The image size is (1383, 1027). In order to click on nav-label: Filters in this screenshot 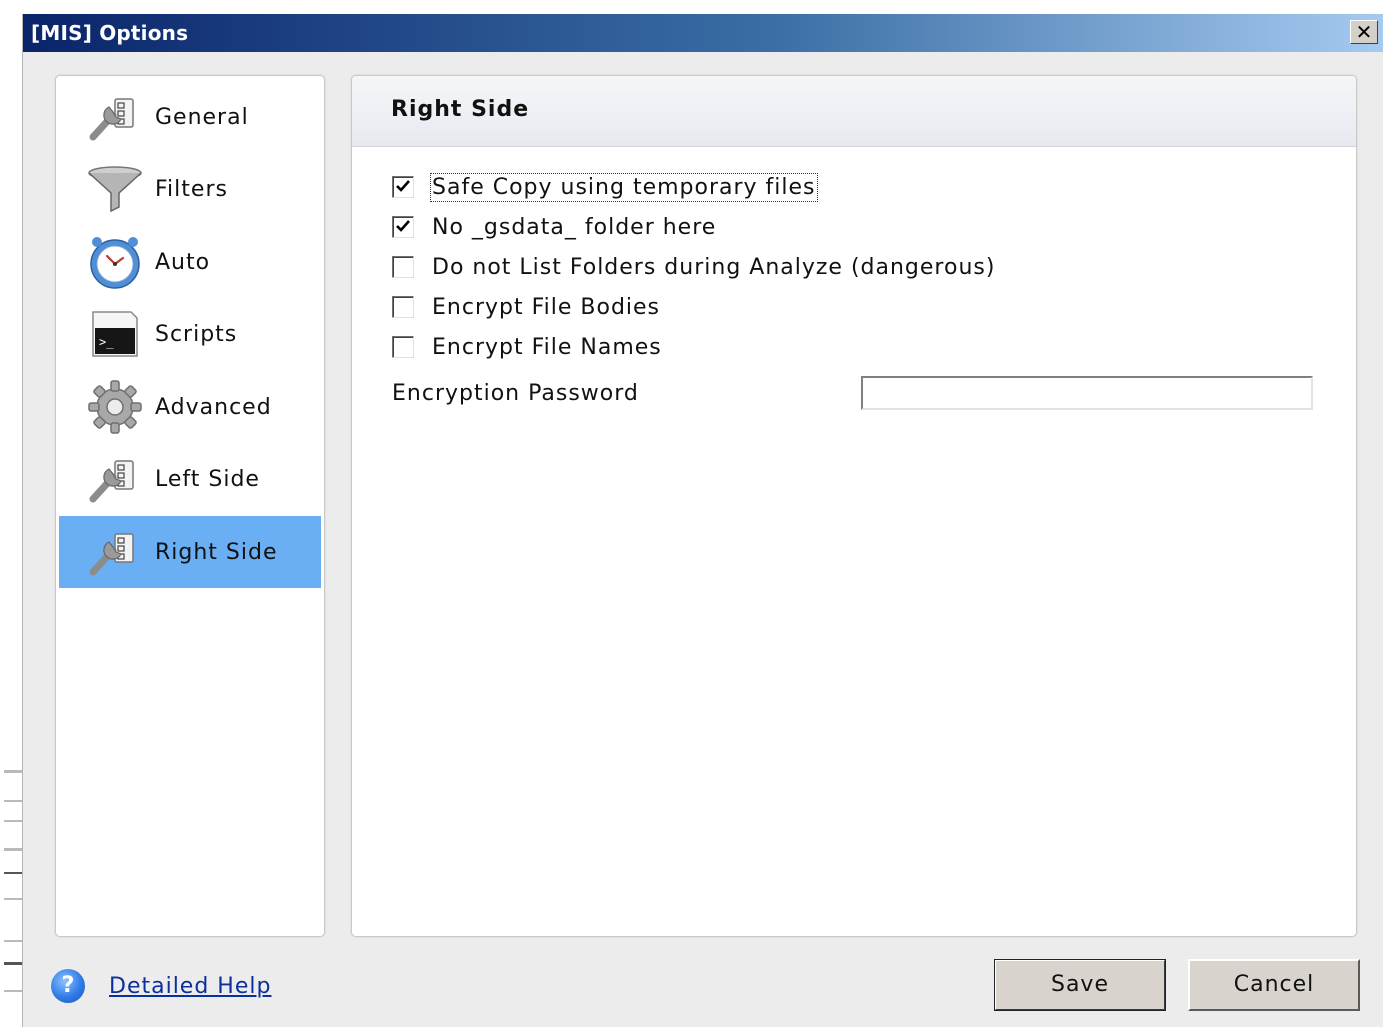, I will do `click(191, 189)`.